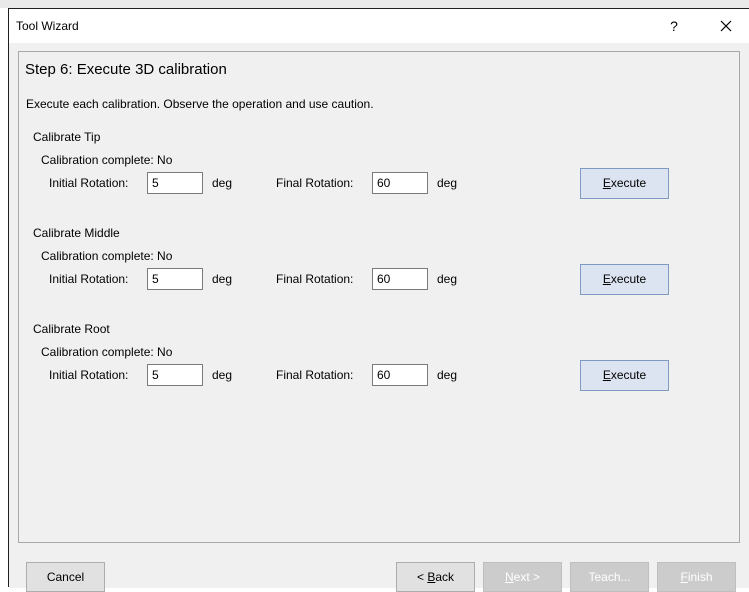 This screenshot has height=592, width=749. I want to click on execute-root-button: Execute, so click(624, 375).